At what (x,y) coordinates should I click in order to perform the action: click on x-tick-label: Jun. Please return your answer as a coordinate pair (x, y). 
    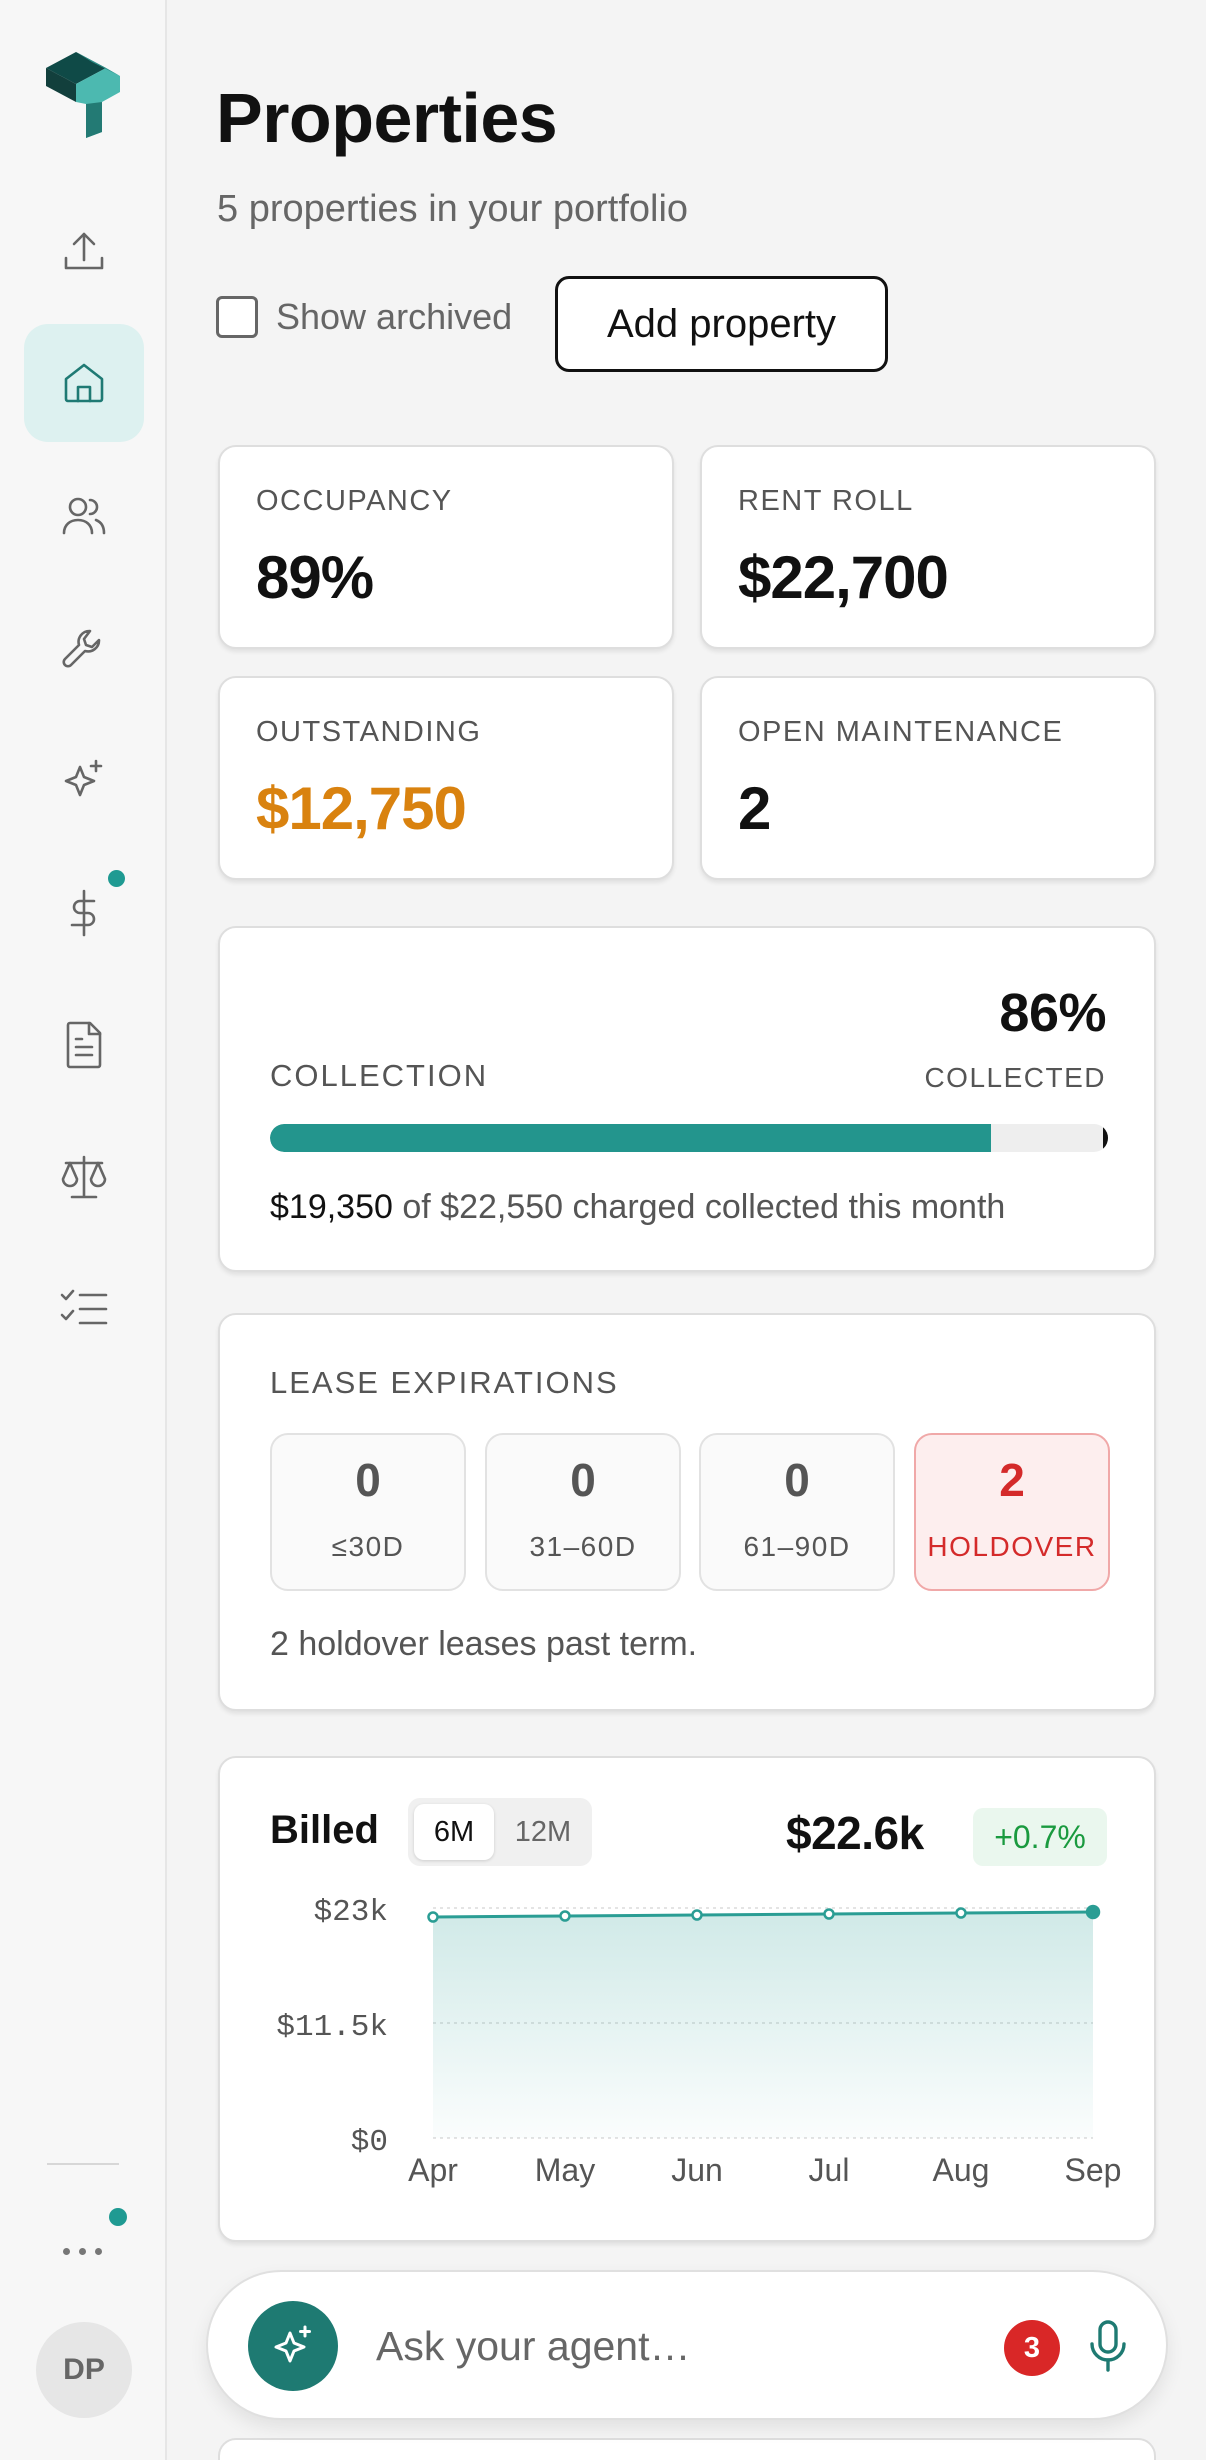
    Looking at the image, I should click on (697, 2170).